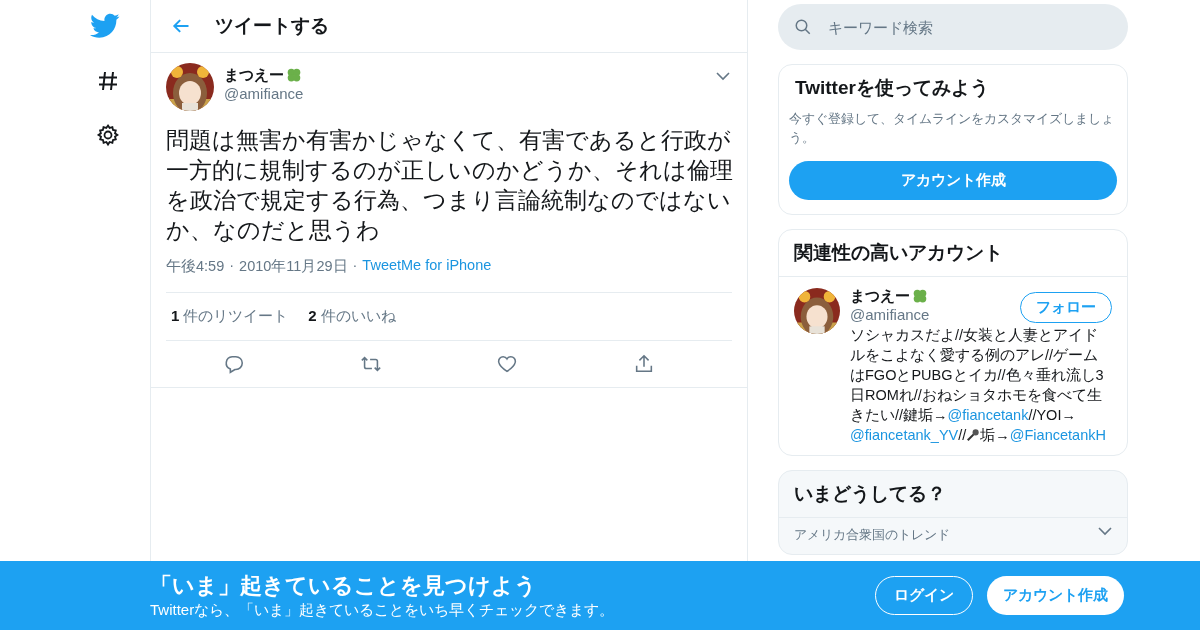  I want to click on profile-bio: ソシャカスだよ//女装と人妻とアイドルをこよなく愛する例のアレ//ゲームはFGOとPUBGとイカ//色々垂れ流し3日ROMれ//おねショタホモを食べて生きたい//鍵垢→@fiancetank//YOI→ @fiancetank_YV// 垢→@FiancetankH, so click(978, 385).